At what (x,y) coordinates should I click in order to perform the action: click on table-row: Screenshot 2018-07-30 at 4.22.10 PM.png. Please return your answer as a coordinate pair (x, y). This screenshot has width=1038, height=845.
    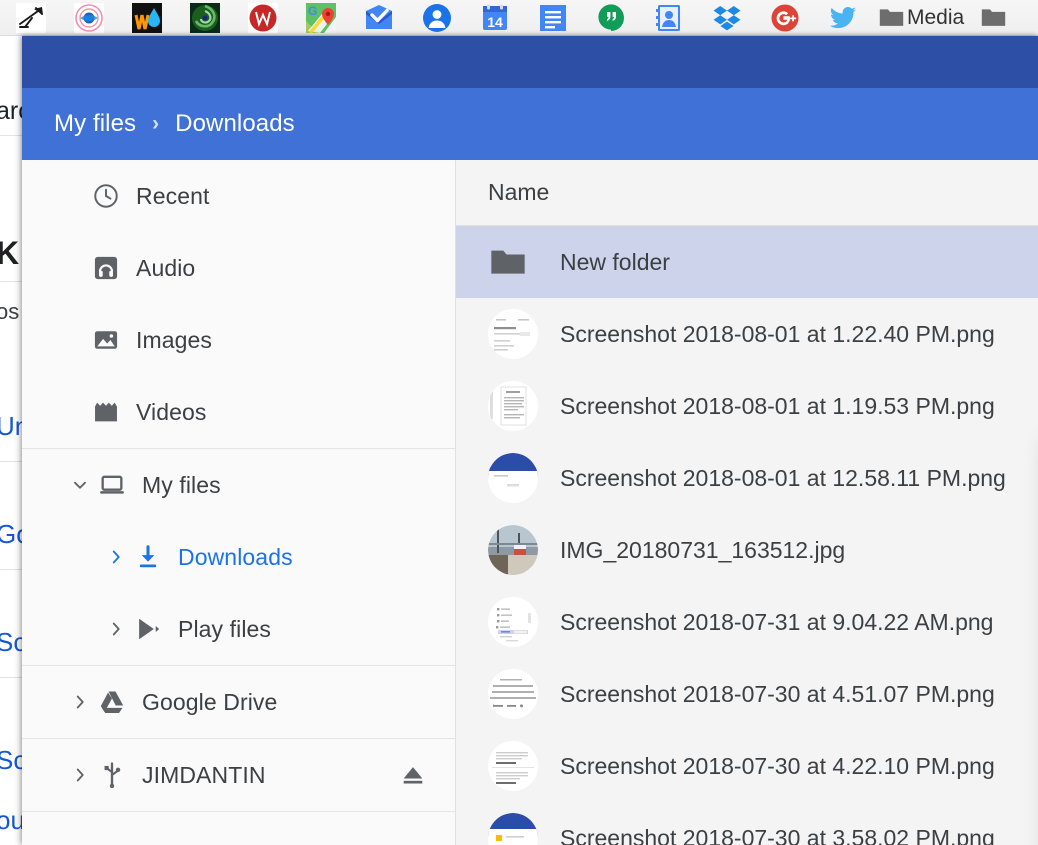
    Looking at the image, I should click on (747, 766).